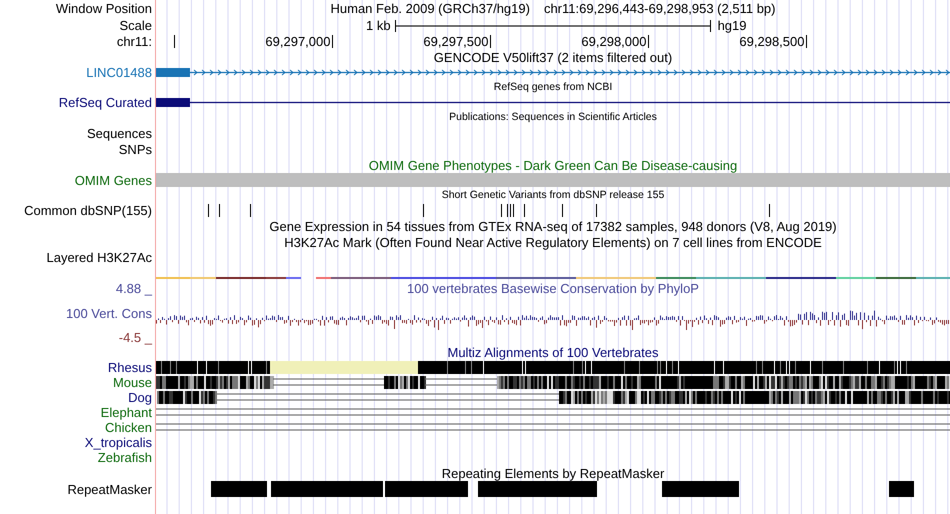 This screenshot has height=514, width=950. What do you see at coordinates (109, 489) in the screenshot?
I see `track-label: RepeatMasker` at bounding box center [109, 489].